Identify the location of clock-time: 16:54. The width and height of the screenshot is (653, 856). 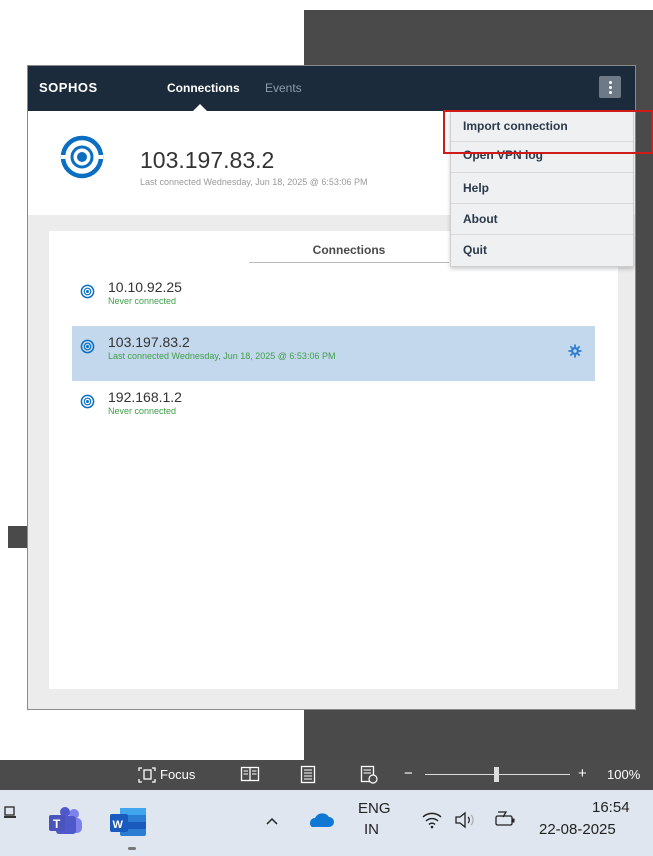
(611, 807).